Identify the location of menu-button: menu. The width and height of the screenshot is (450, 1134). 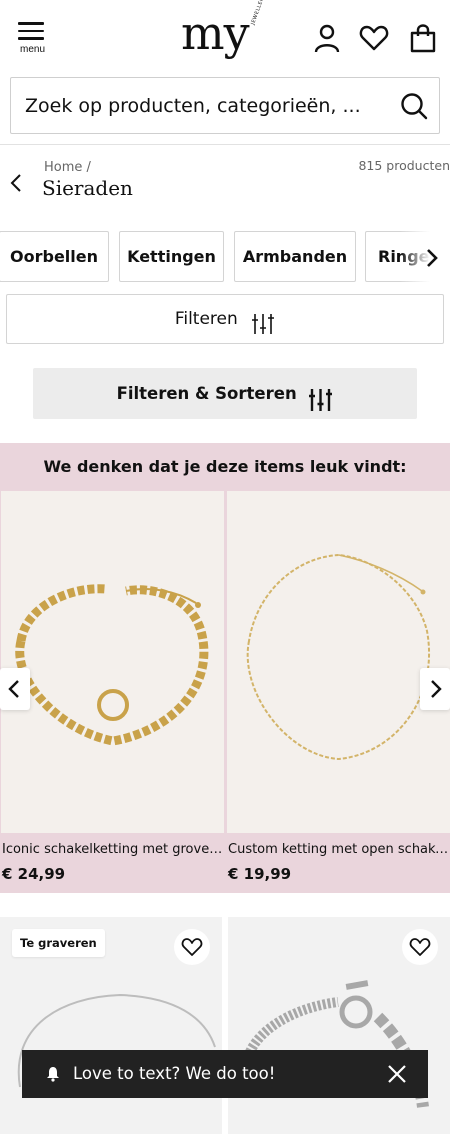
(33, 40).